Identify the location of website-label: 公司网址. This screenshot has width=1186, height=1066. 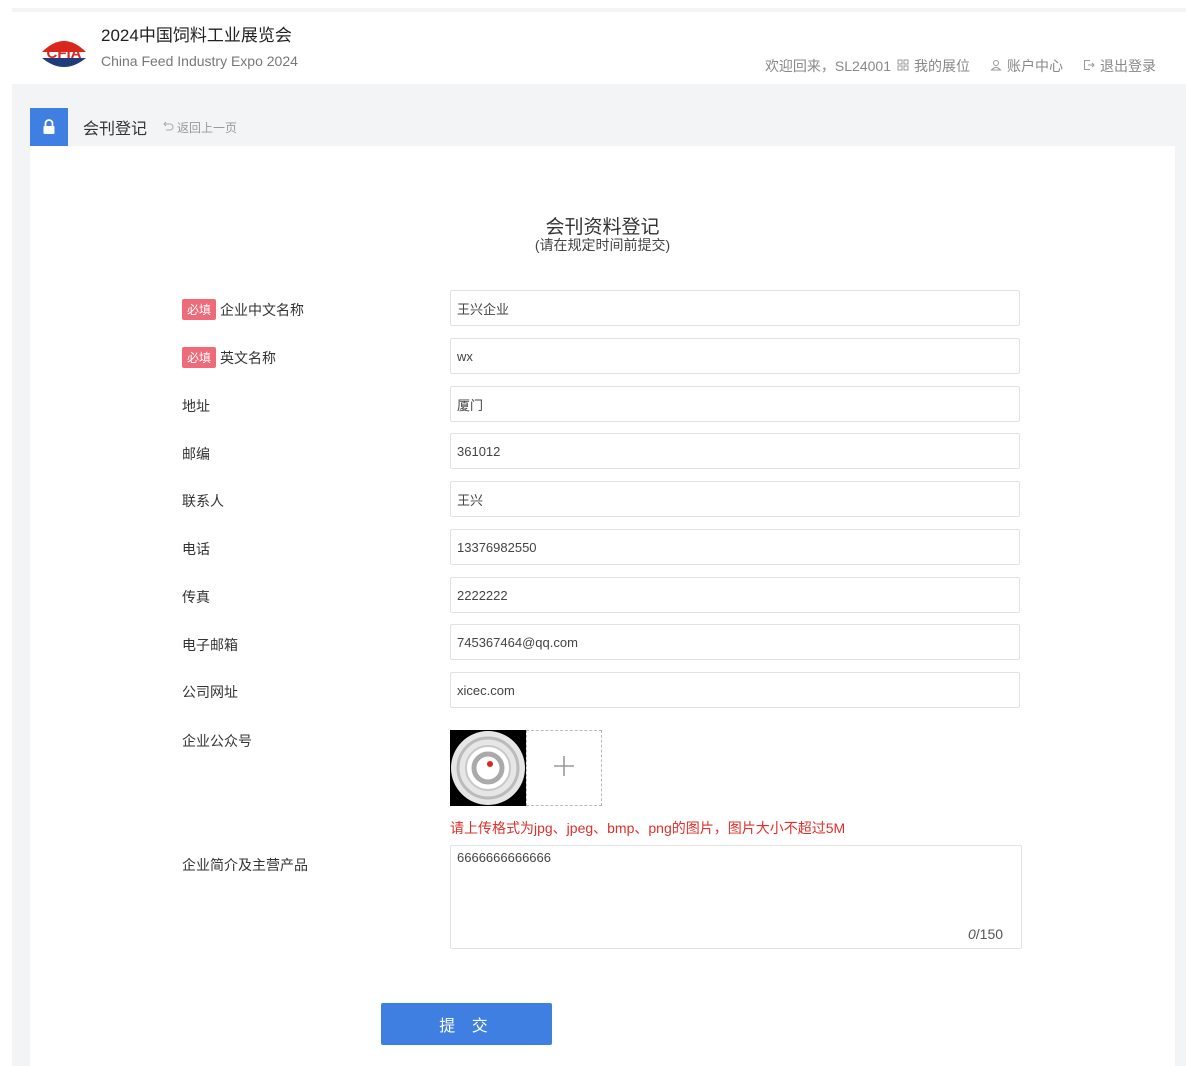
(210, 692).